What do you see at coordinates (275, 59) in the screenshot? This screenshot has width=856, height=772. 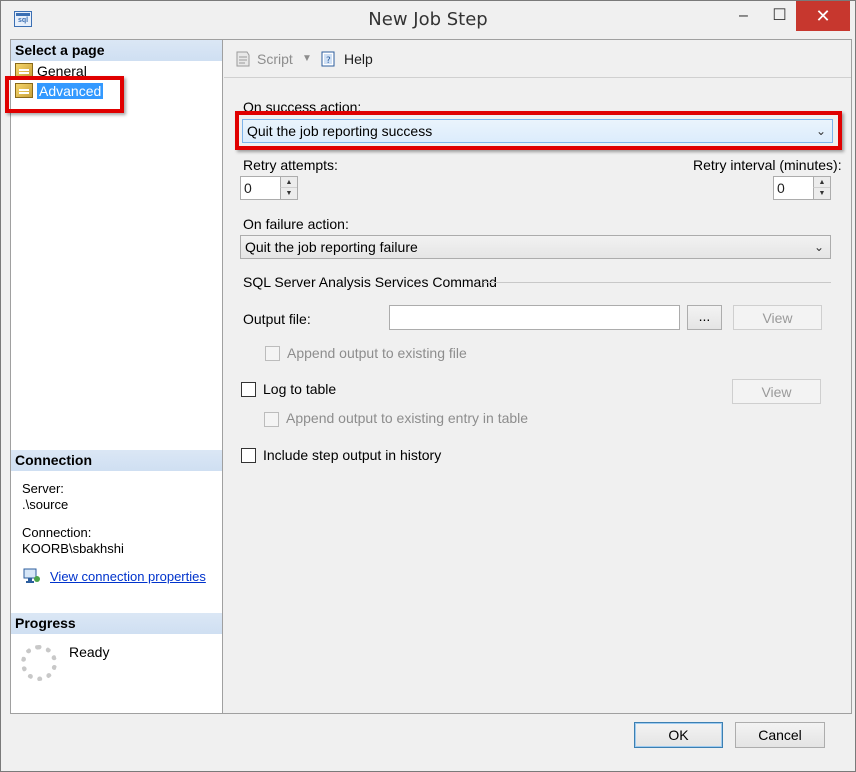 I see `script-button: Script` at bounding box center [275, 59].